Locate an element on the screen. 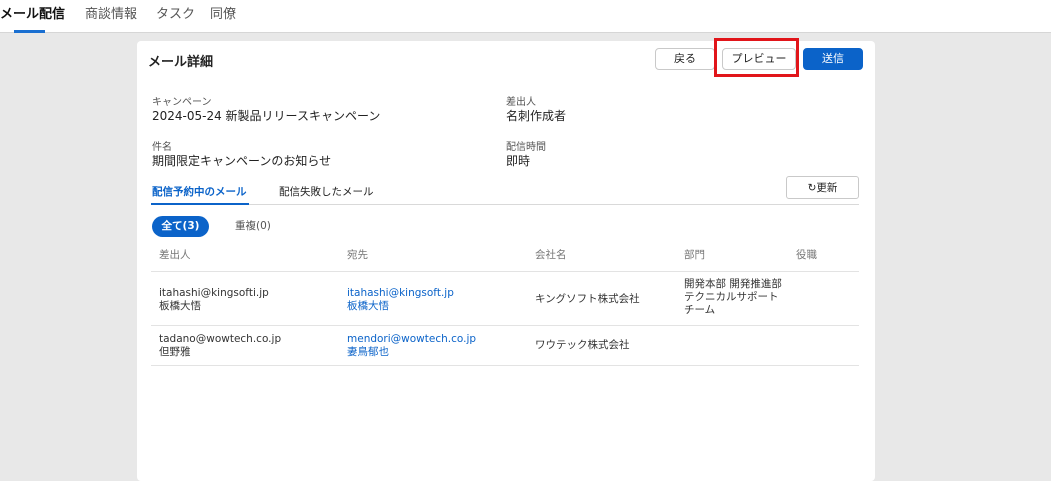 The width and height of the screenshot is (1051, 481). page-title: メール詳細 is located at coordinates (181, 62).